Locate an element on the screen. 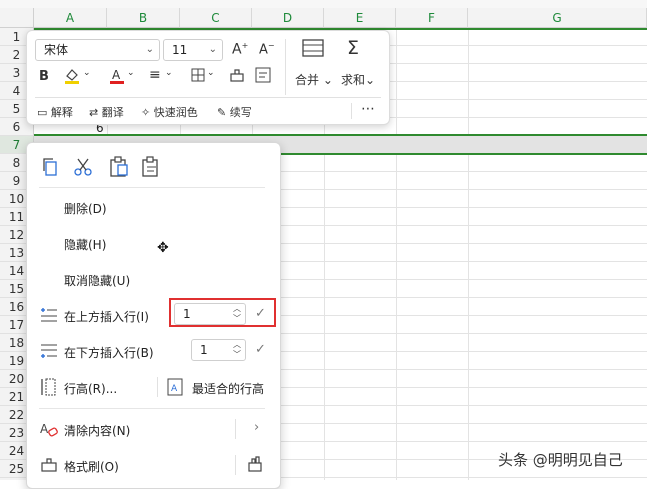  best-fit-height-icon: A is located at coordinates (175, 389).